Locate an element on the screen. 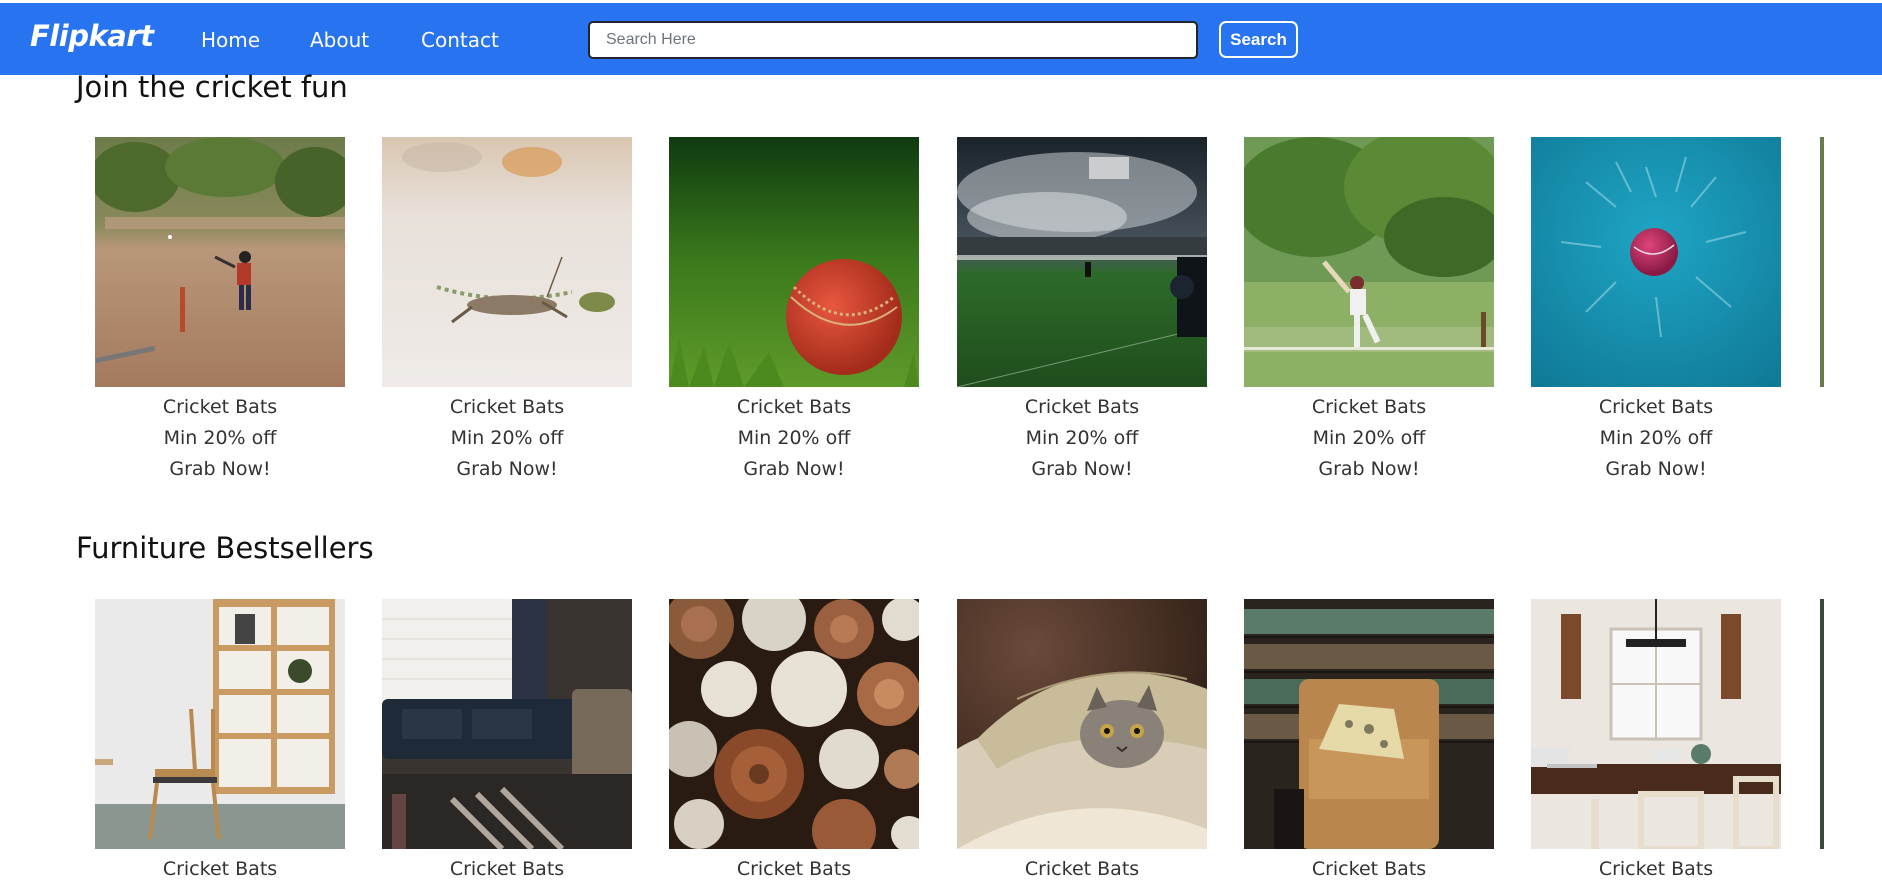  sofa-image is located at coordinates (507, 724).